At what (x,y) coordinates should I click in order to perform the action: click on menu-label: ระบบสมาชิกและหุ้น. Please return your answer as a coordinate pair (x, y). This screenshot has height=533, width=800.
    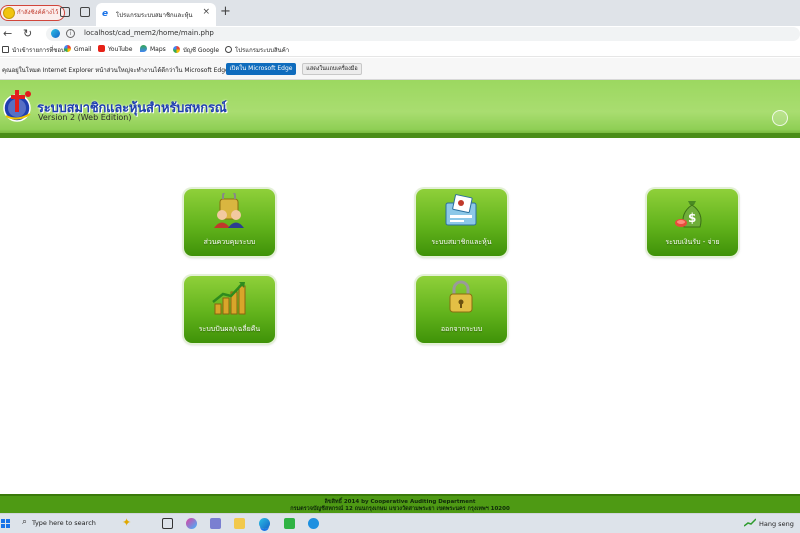
    Looking at the image, I should click on (461, 242).